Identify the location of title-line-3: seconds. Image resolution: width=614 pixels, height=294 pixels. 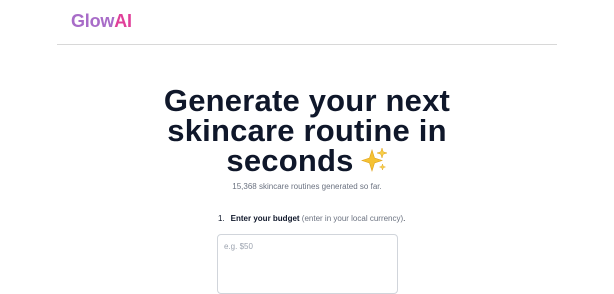
(290, 160).